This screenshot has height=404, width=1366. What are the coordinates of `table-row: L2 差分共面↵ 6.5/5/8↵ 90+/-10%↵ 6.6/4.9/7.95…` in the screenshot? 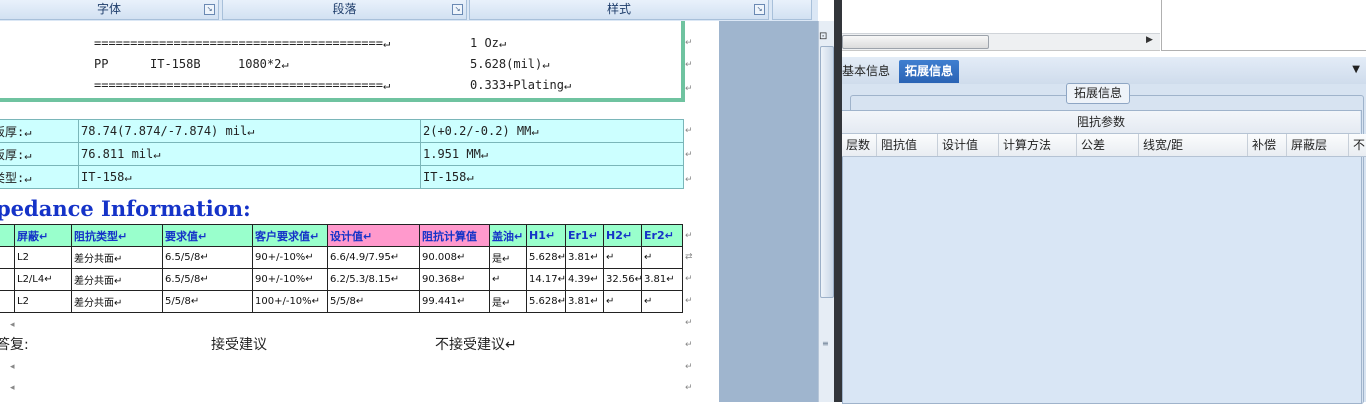 It's located at (341, 257).